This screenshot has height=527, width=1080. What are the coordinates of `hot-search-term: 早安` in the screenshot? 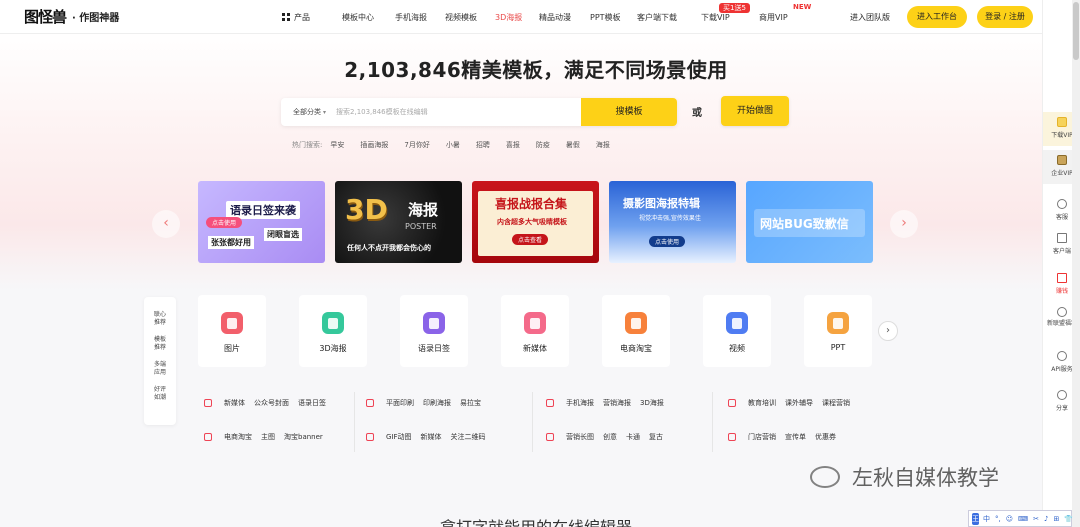 It's located at (337, 145).